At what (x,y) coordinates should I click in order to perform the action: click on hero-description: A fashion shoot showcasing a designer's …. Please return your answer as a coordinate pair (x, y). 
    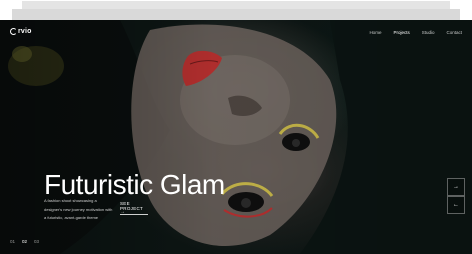
    Looking at the image, I should click on (78, 209).